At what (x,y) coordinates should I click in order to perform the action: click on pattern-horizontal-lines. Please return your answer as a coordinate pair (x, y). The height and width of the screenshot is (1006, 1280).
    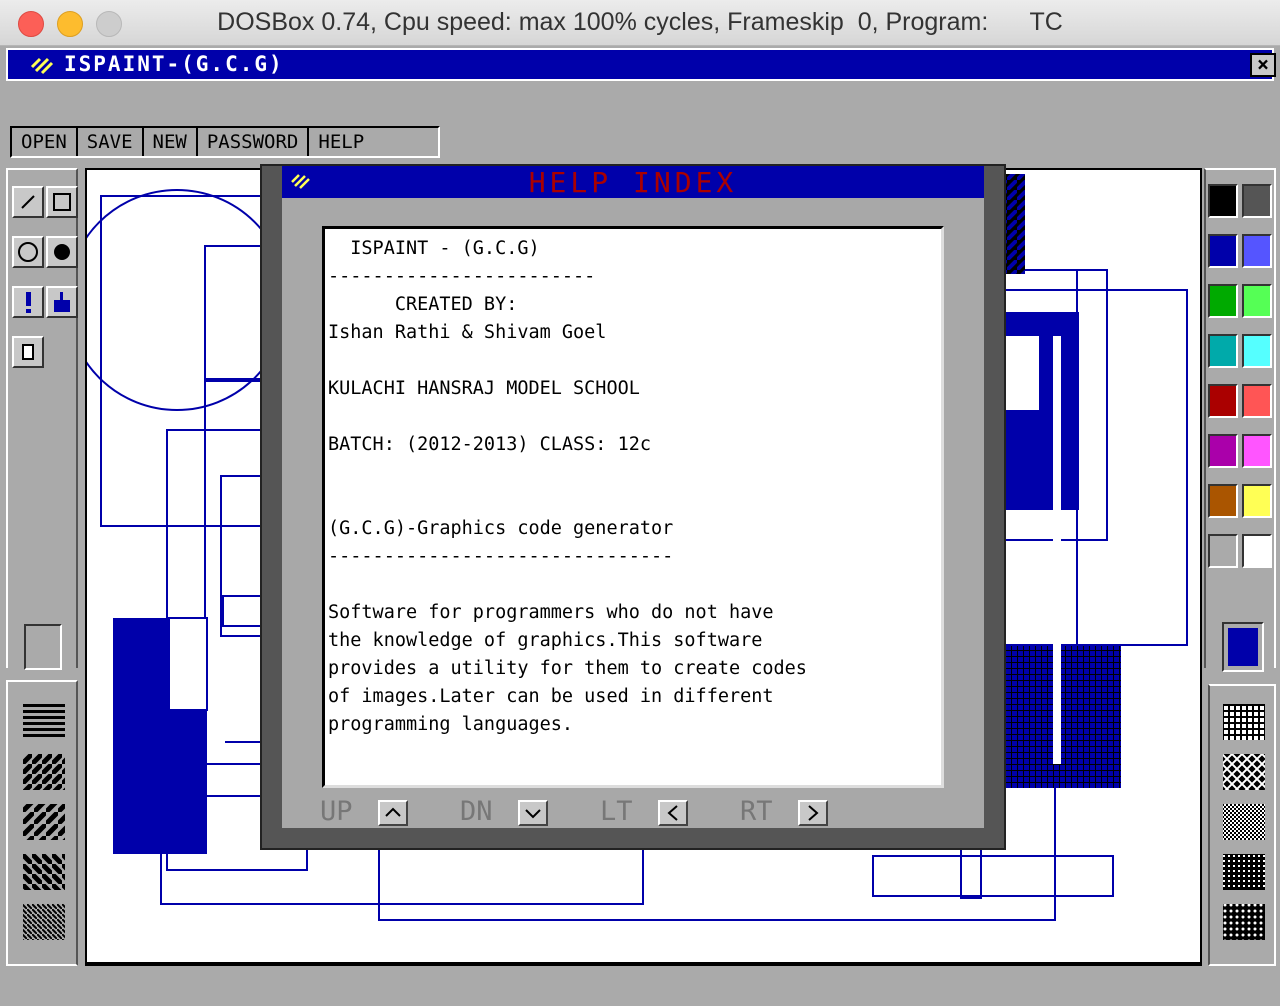
    Looking at the image, I should click on (44, 722).